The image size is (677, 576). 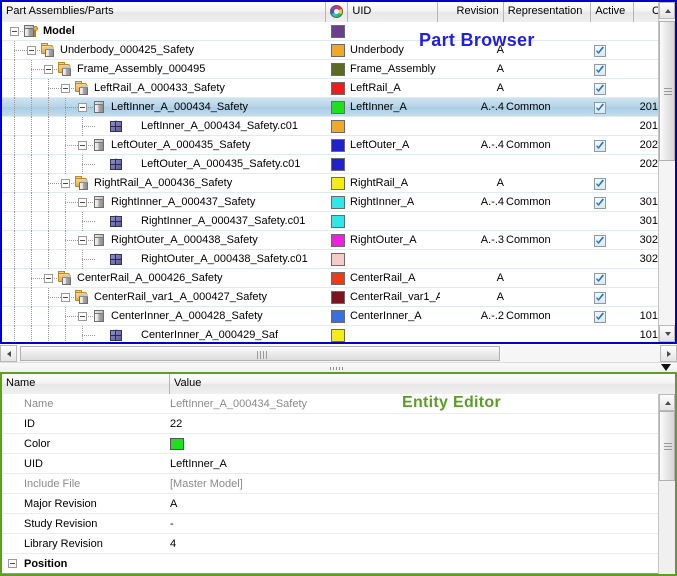 What do you see at coordinates (176, 424) in the screenshot?
I see `property-value: 22` at bounding box center [176, 424].